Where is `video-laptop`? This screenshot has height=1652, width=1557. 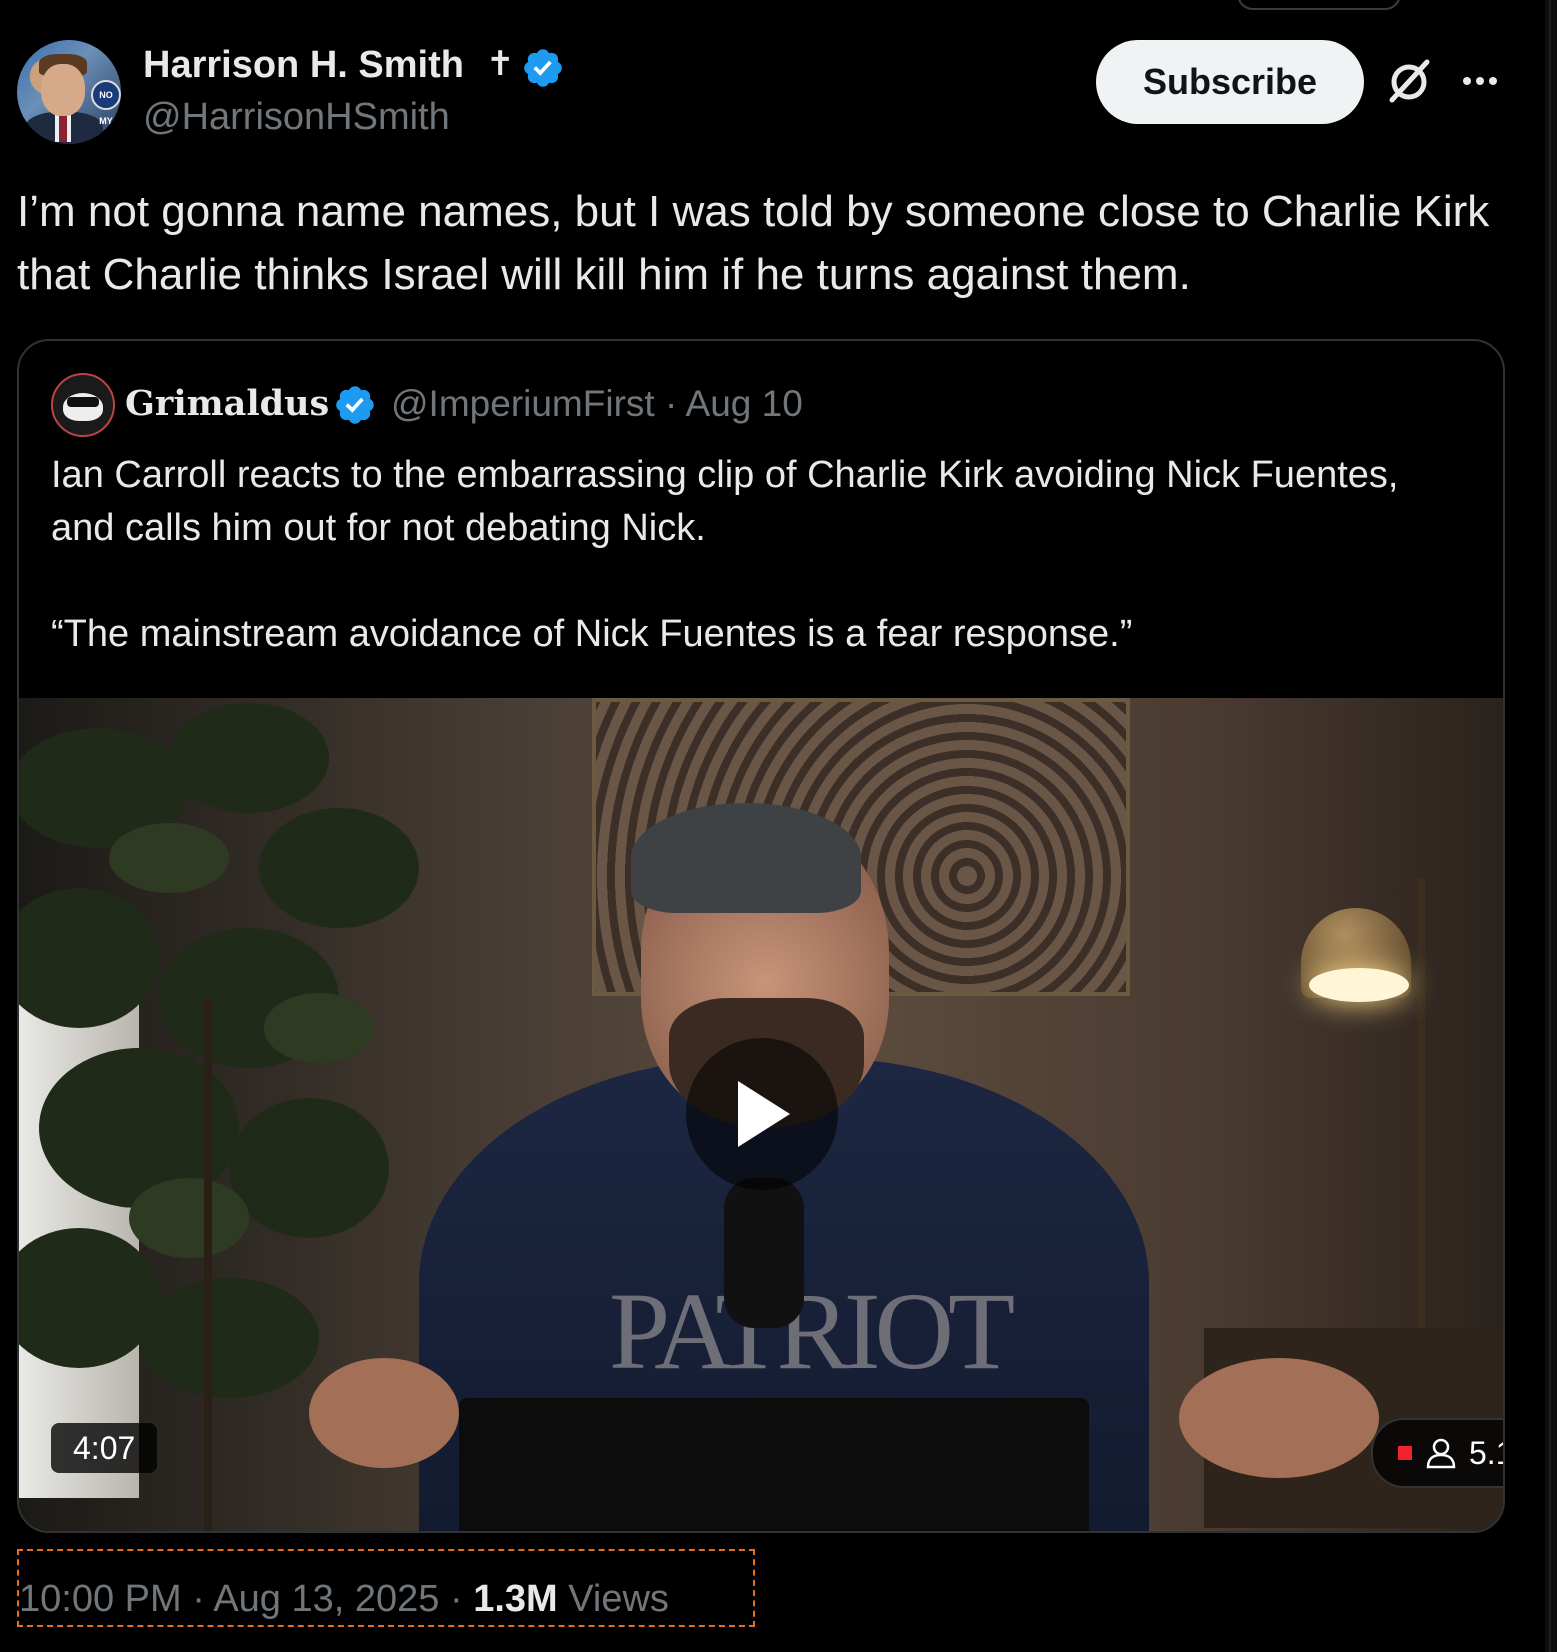
video-laptop is located at coordinates (774, 1464).